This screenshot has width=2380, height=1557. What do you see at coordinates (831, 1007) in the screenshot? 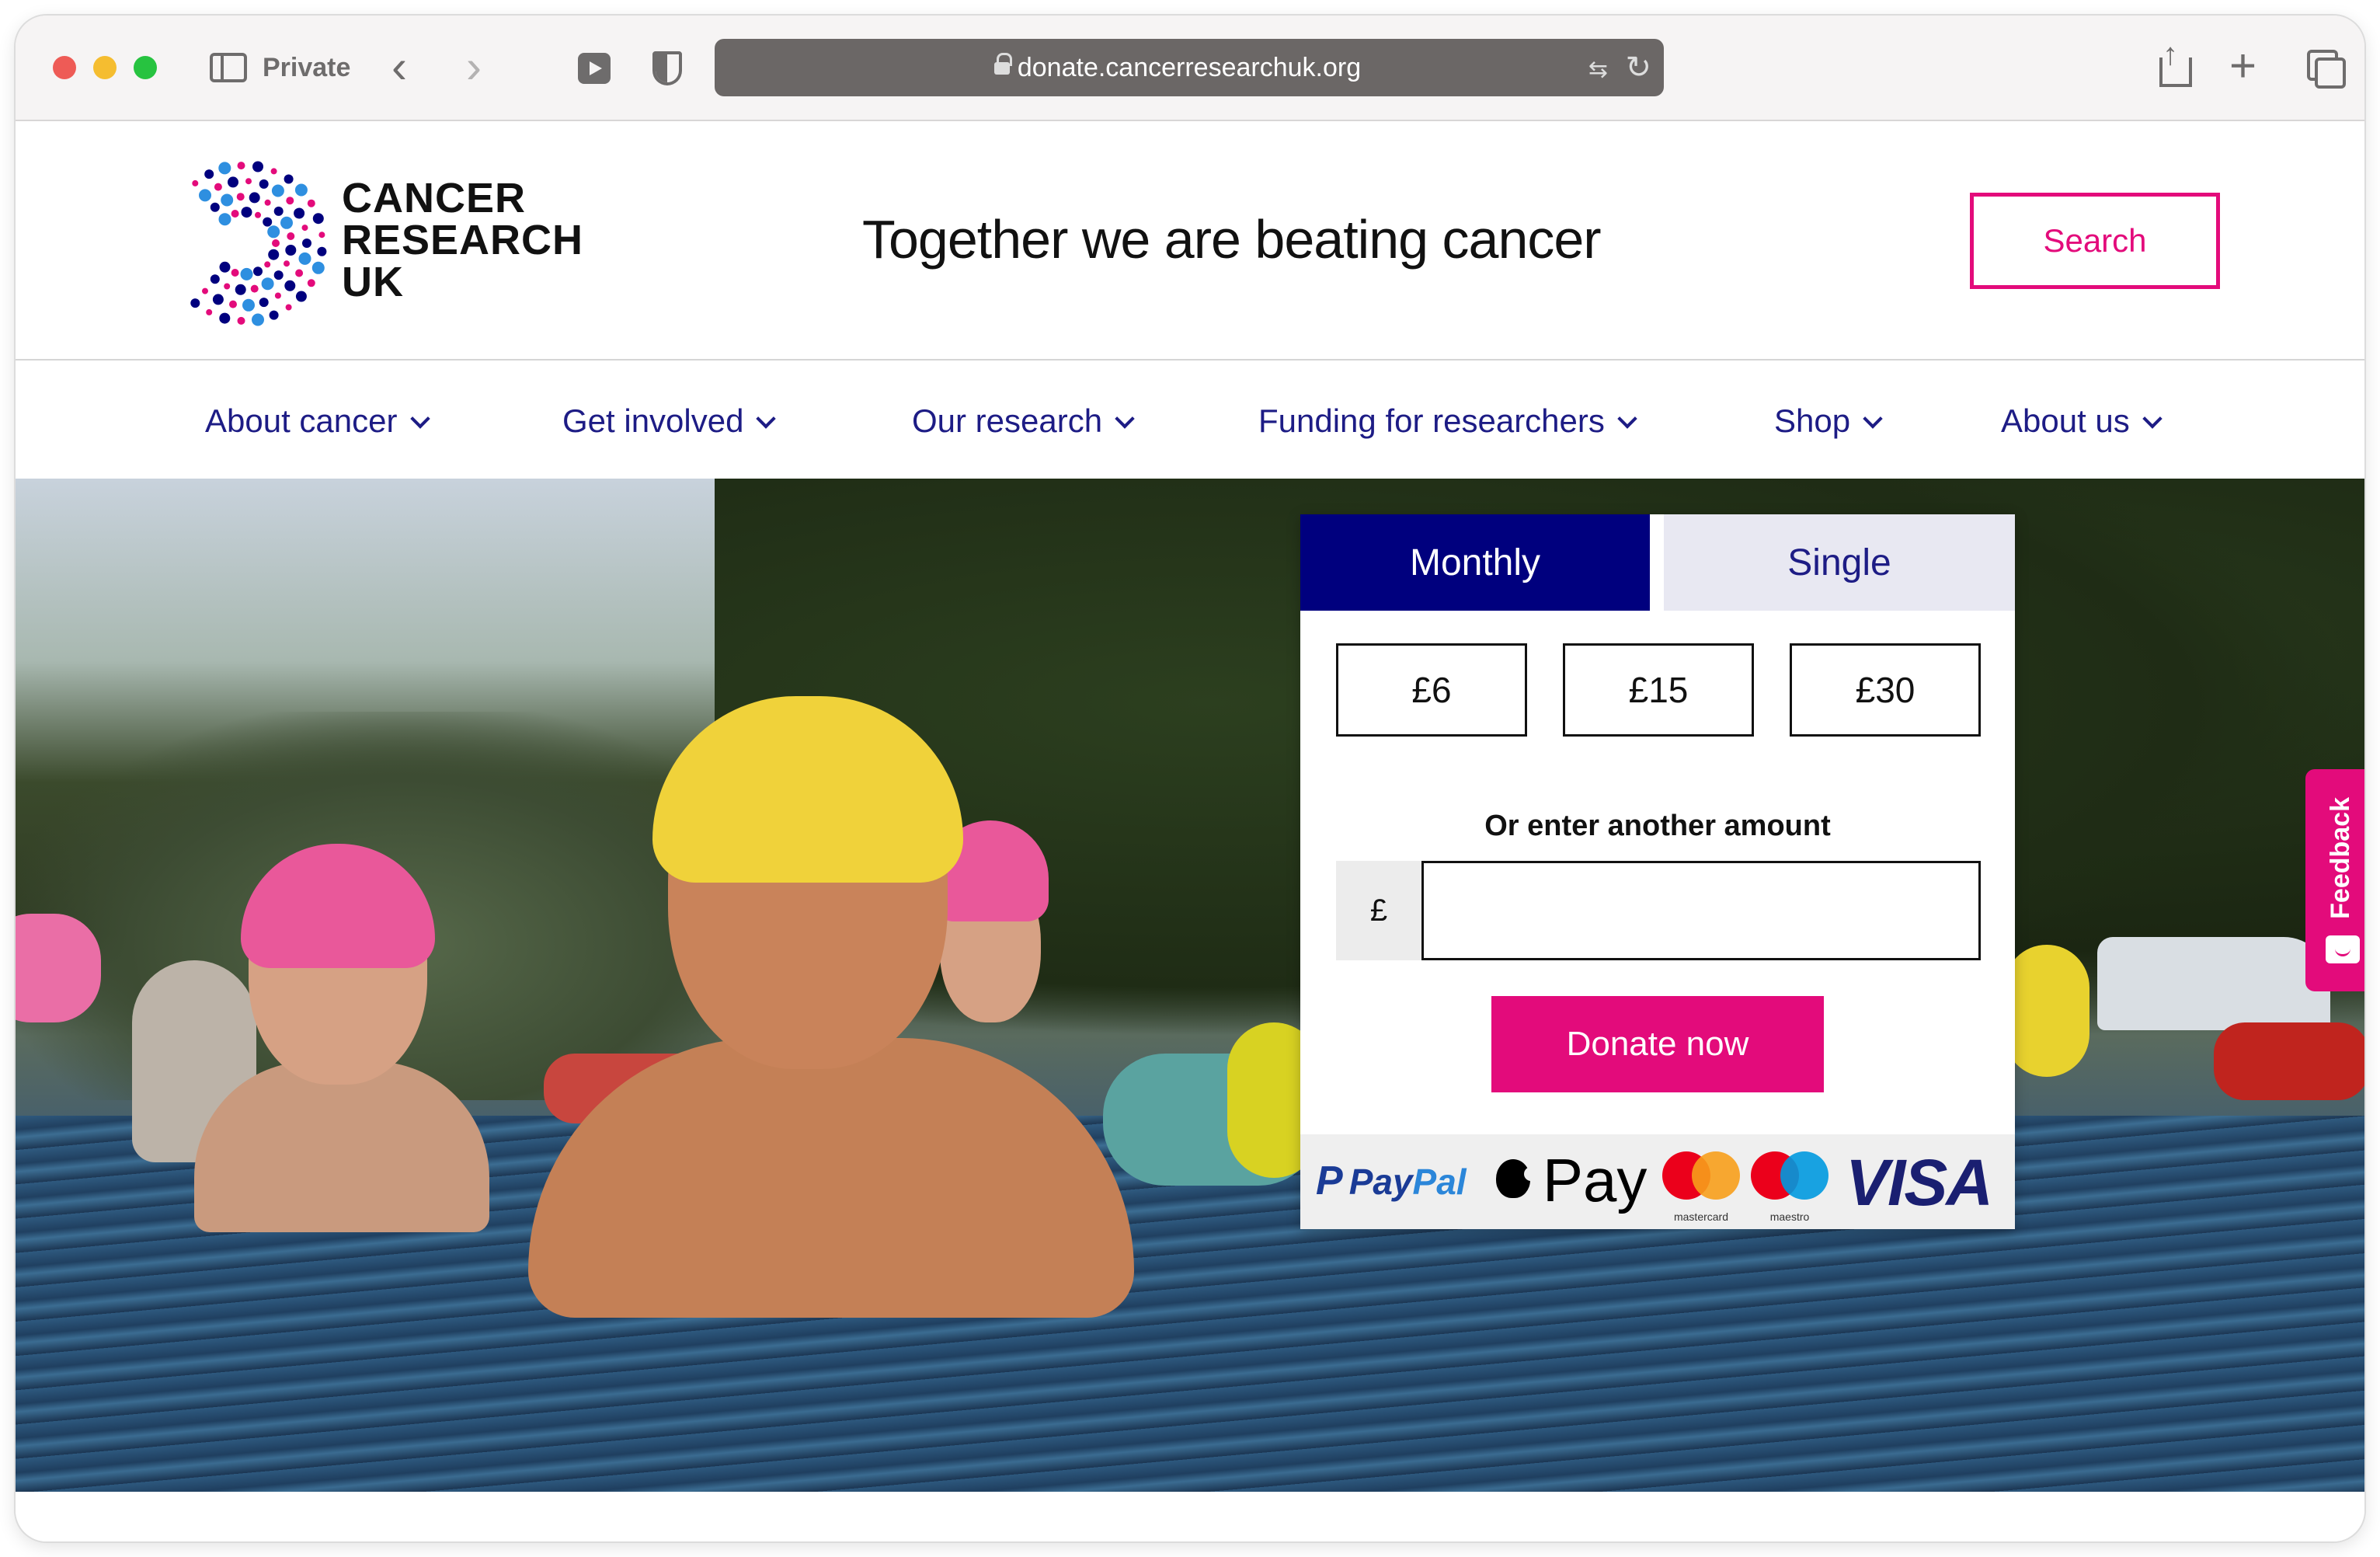
I see `hero-image-main-swimmer` at bounding box center [831, 1007].